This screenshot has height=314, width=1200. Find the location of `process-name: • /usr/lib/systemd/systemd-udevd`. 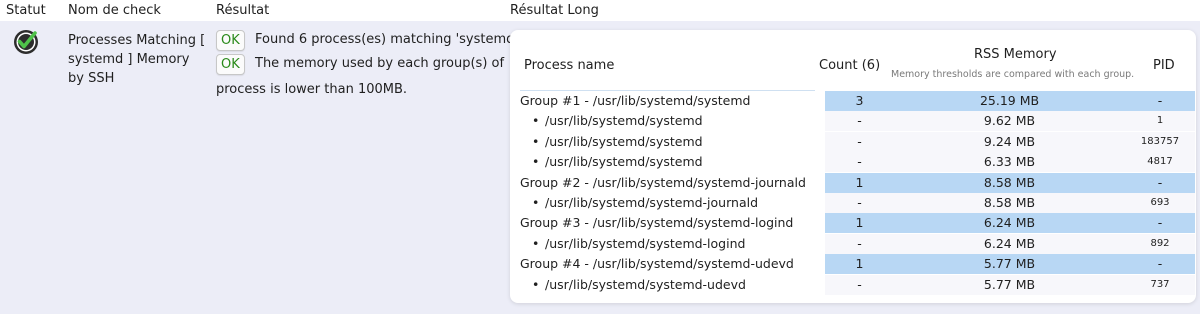

process-name: • /usr/lib/systemd/systemd-udevd is located at coordinates (639, 284).